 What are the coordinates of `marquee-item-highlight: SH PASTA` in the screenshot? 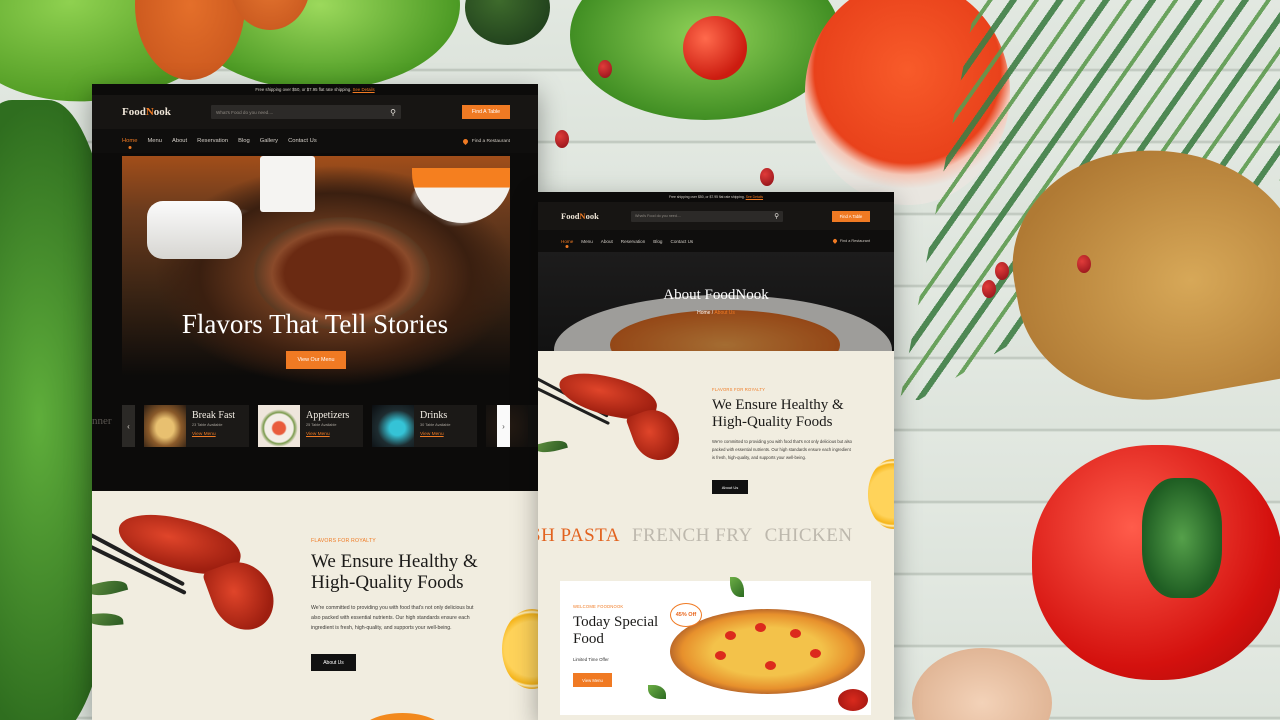 It's located at (579, 535).